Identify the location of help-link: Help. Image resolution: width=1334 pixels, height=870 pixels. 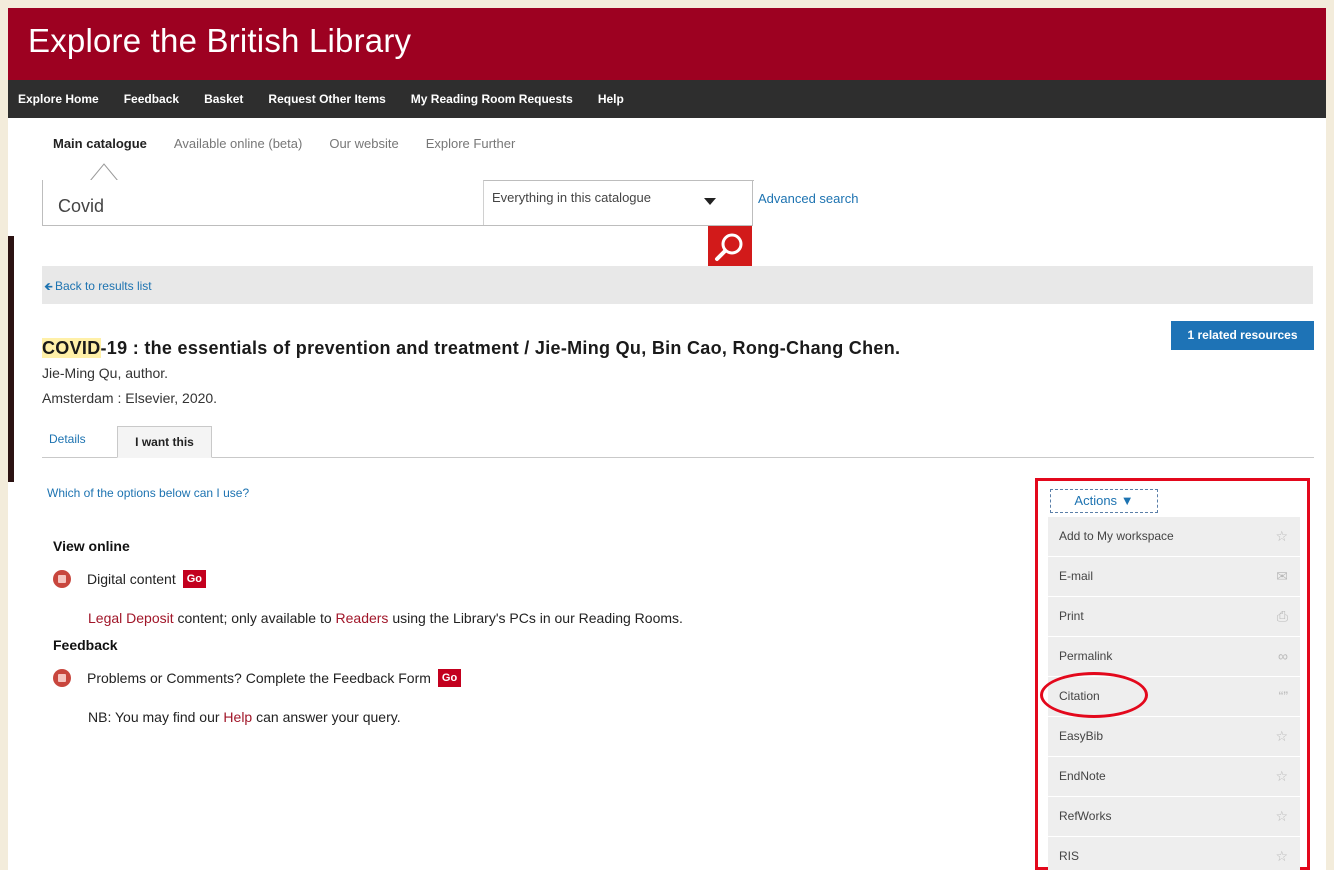
(237, 717).